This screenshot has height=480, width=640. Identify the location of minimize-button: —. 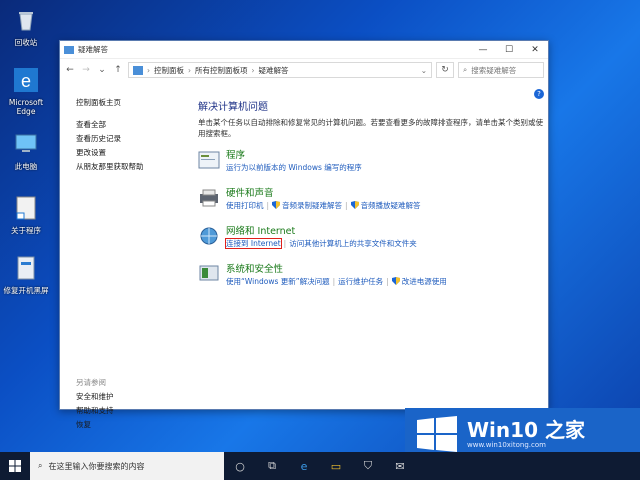
(483, 50).